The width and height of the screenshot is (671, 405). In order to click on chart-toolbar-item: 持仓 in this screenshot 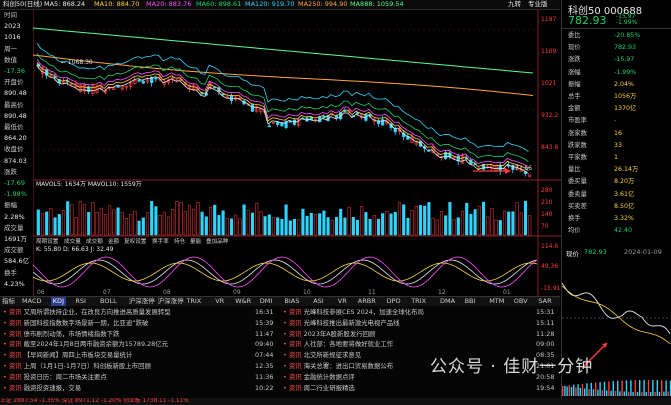, I will do `click(180, 241)`.